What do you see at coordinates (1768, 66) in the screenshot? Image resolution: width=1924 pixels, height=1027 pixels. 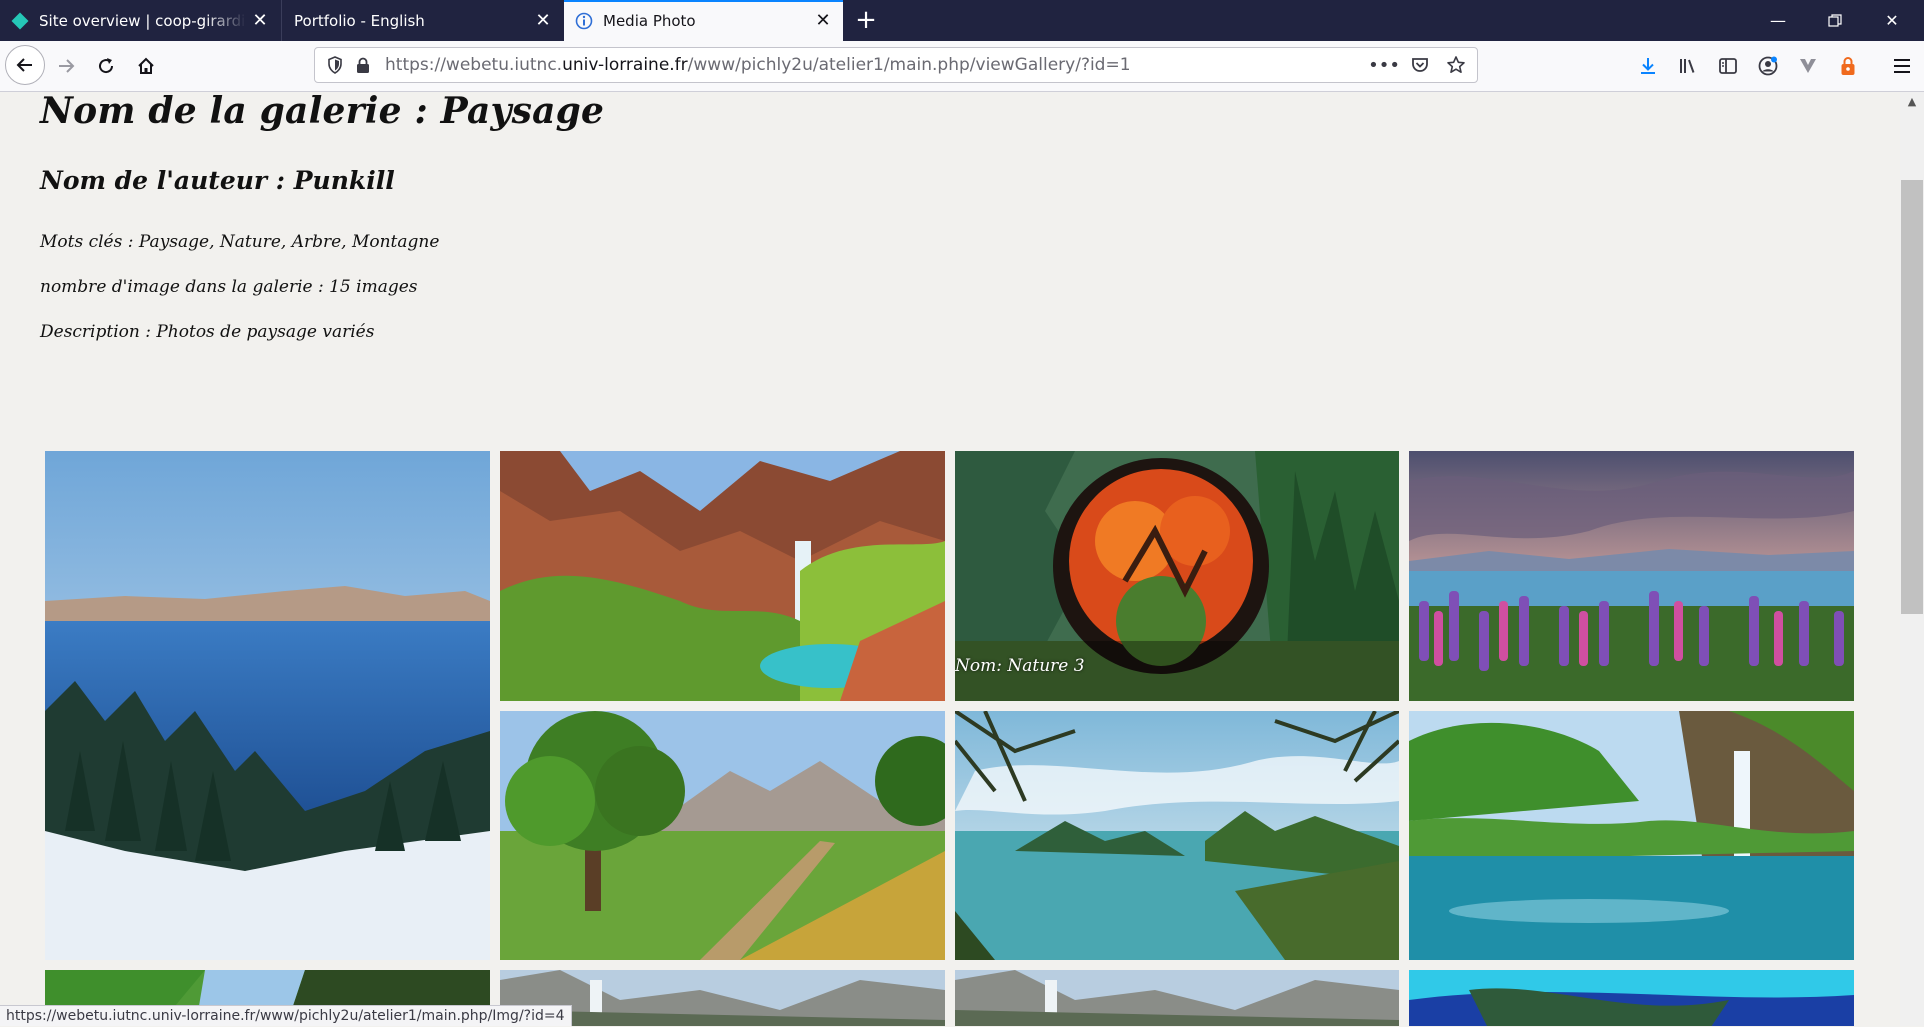 I see `account-icon` at bounding box center [1768, 66].